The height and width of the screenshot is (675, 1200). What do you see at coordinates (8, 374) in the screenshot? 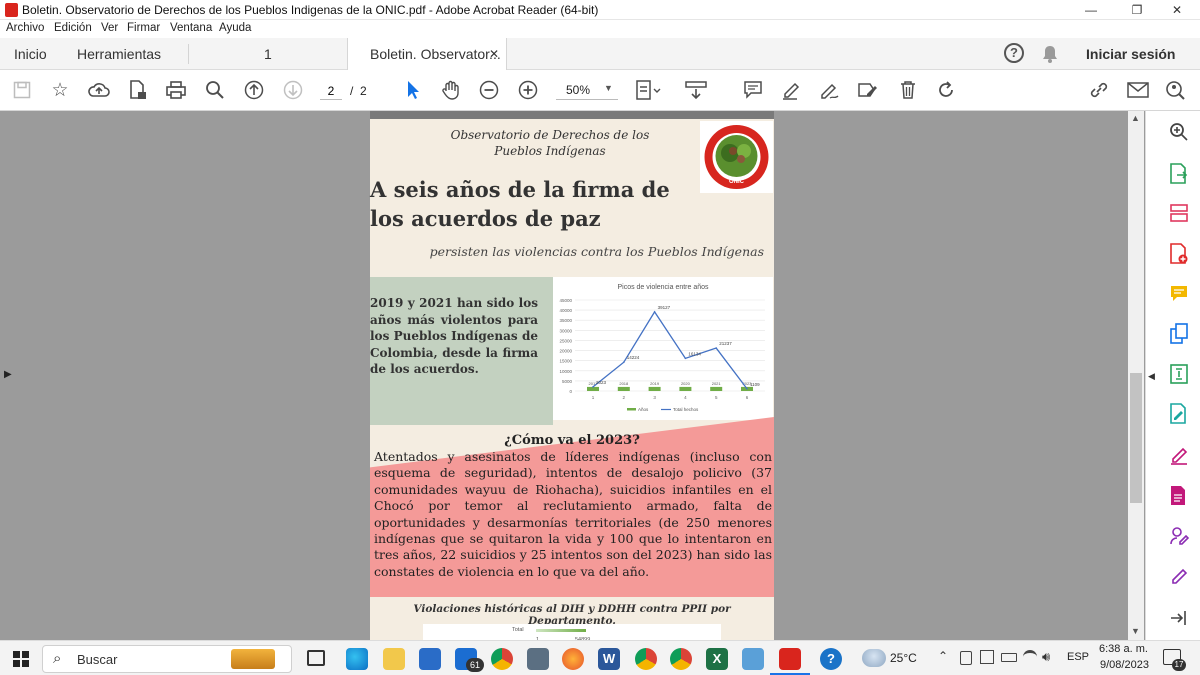
I see `expand-left-panel-icon: ▶` at bounding box center [8, 374].